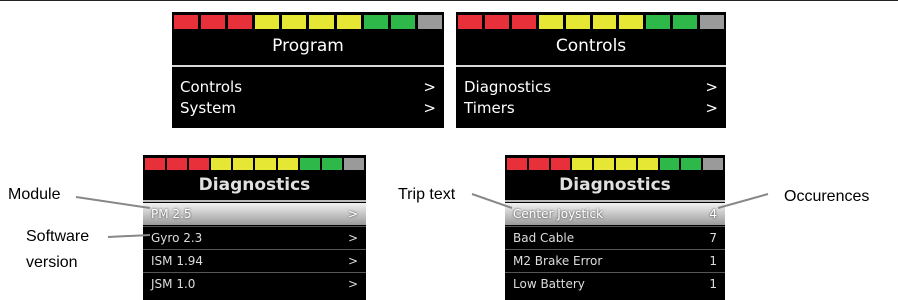  I want to click on callout-software-line2: version, so click(52, 262).